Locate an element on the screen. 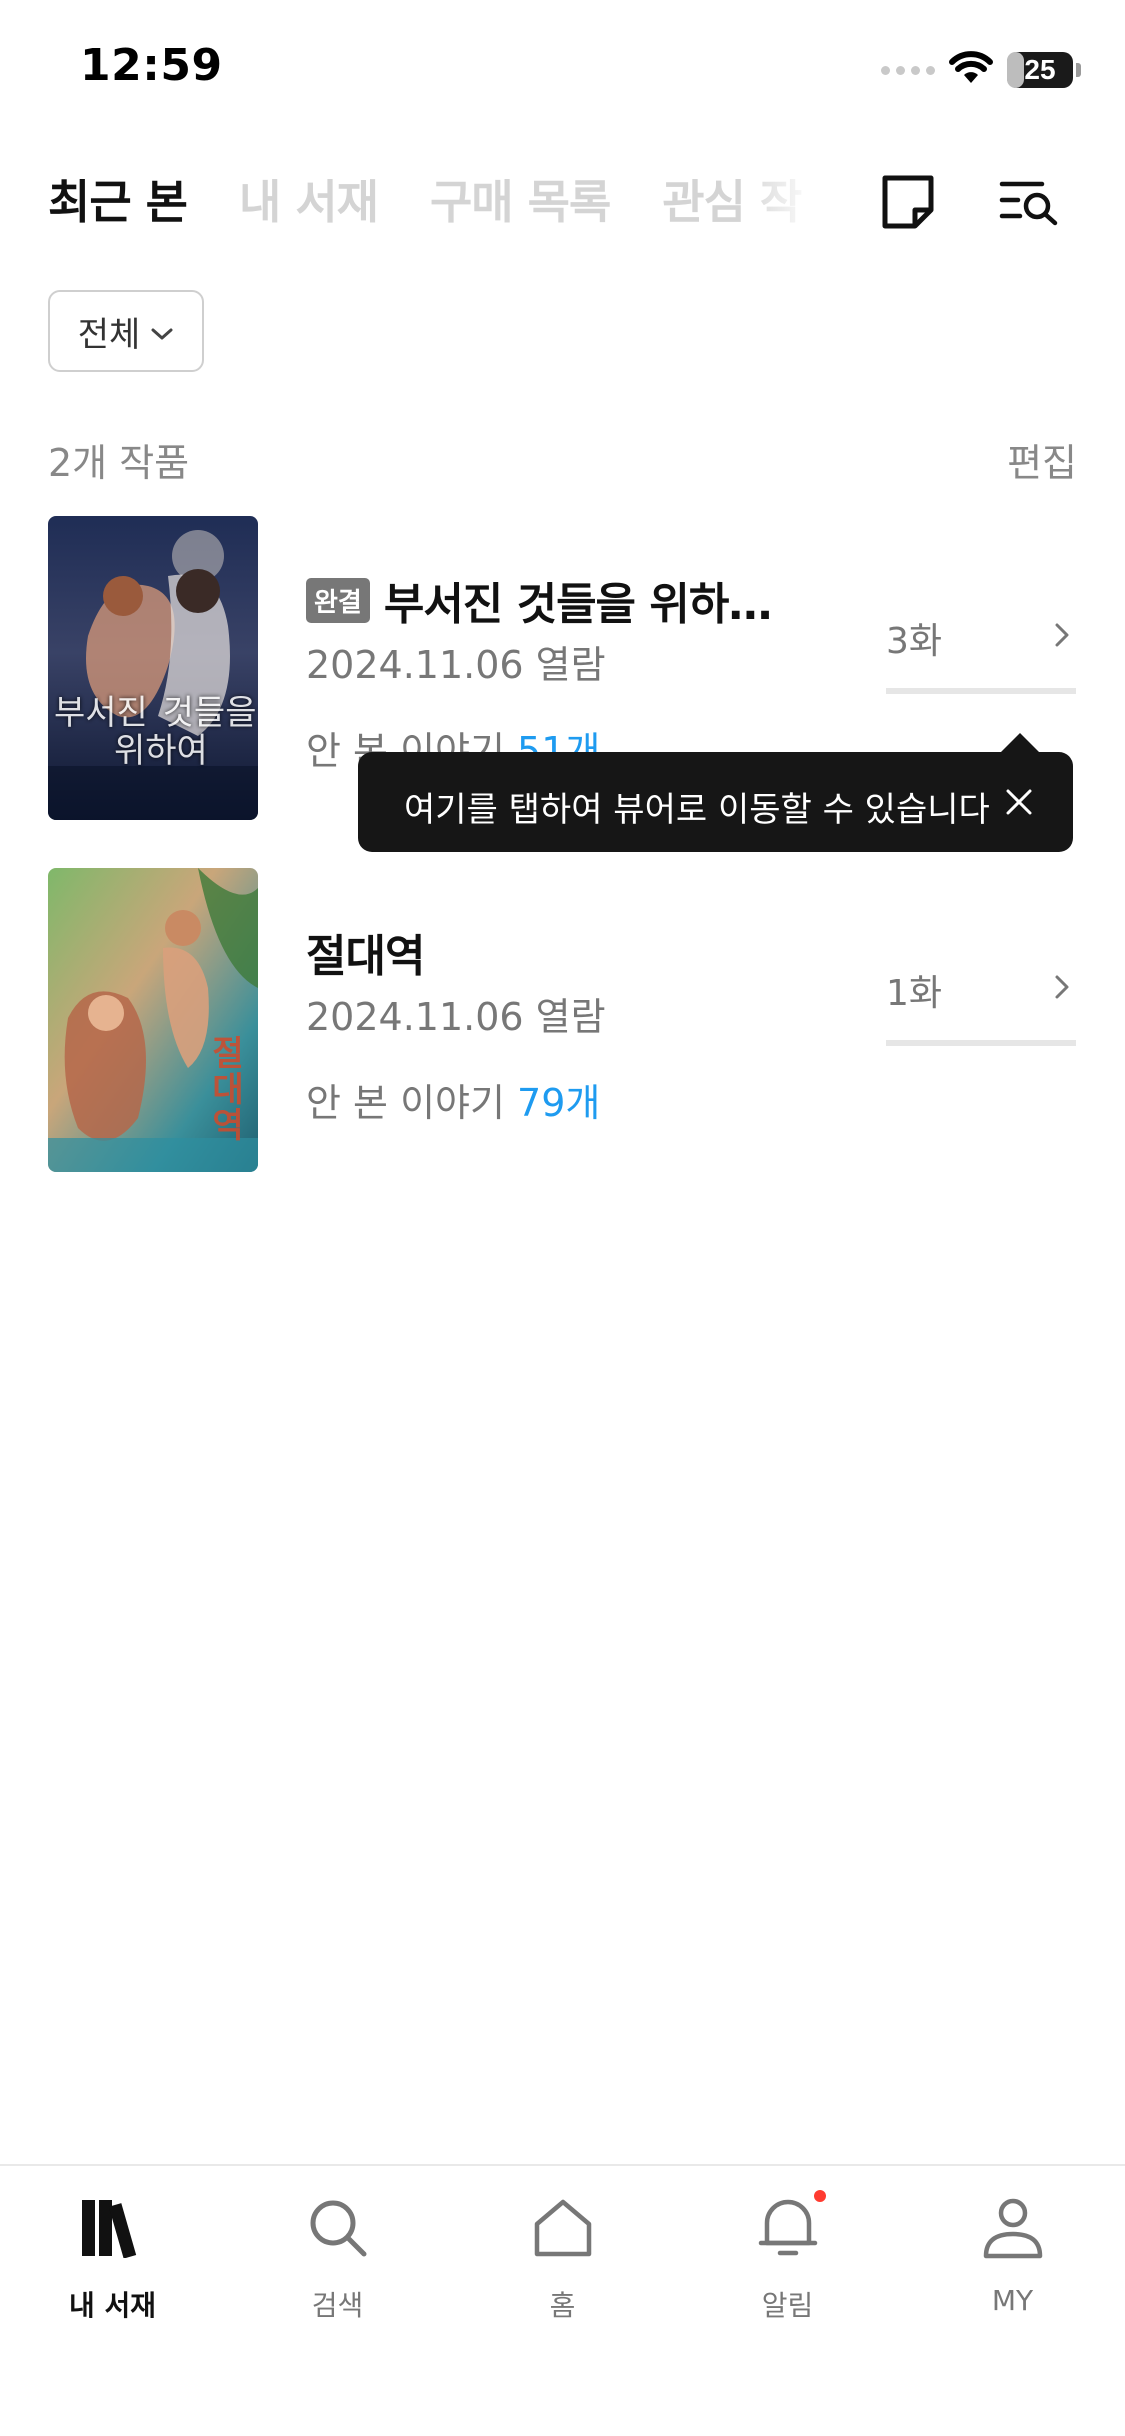  tab-purchases: 구매 목록 is located at coordinates (520, 199).